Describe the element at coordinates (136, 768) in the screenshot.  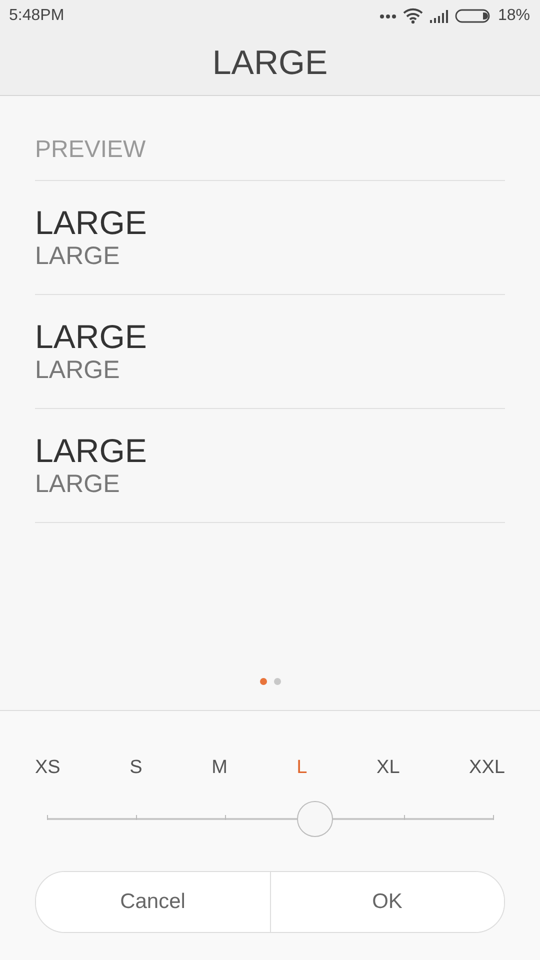
I see `size-label: S` at that location.